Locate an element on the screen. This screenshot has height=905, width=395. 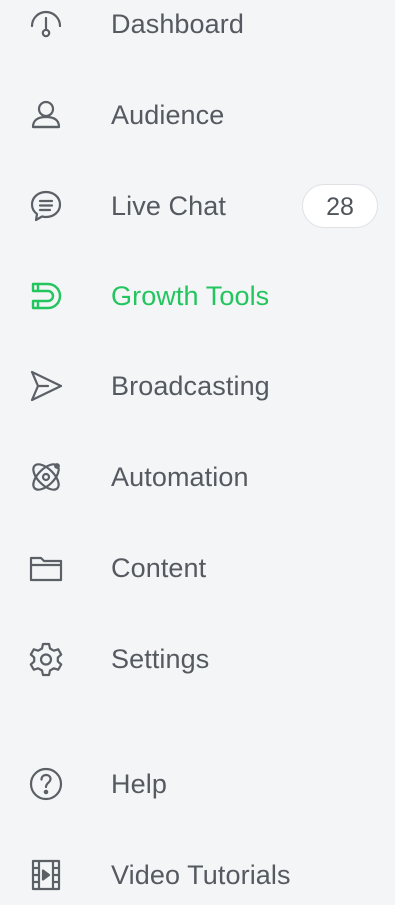
sidebar-item-dashboard: Dashboard is located at coordinates (197, 27).